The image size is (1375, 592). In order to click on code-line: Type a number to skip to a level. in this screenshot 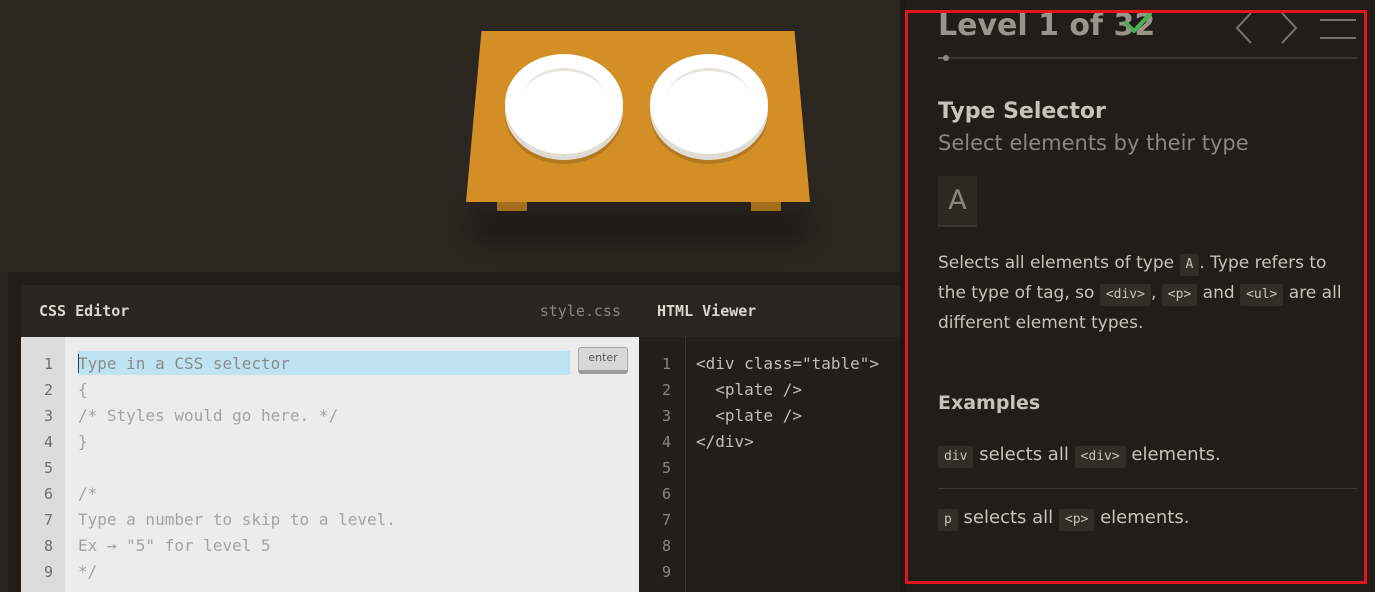, I will do `click(237, 519)`.